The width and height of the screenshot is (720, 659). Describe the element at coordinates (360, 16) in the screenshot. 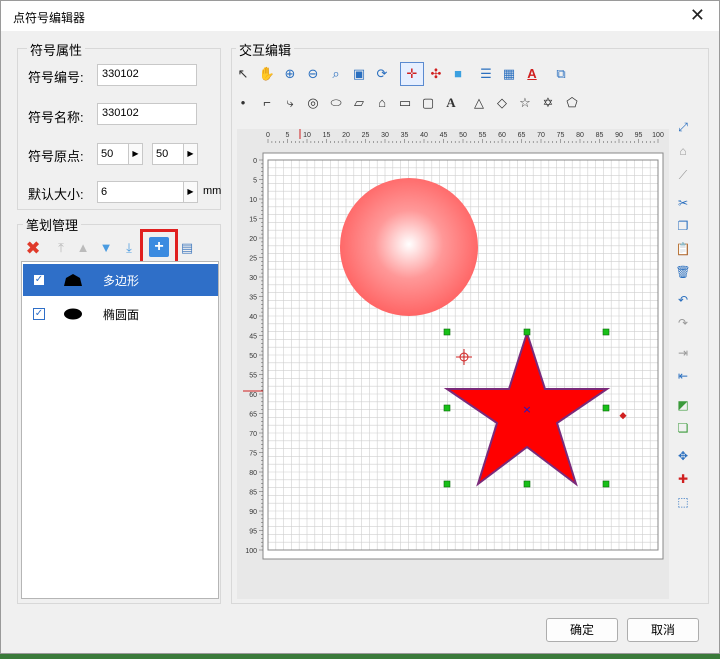

I see `title-bar: 点符号编辑器 ✕` at that location.